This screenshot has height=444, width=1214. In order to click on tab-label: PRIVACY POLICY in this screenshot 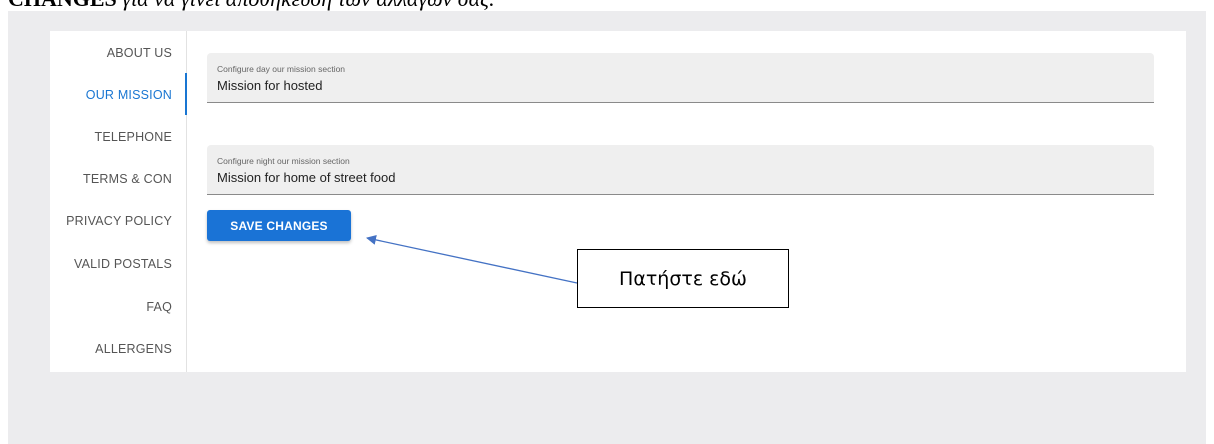, I will do `click(119, 221)`.